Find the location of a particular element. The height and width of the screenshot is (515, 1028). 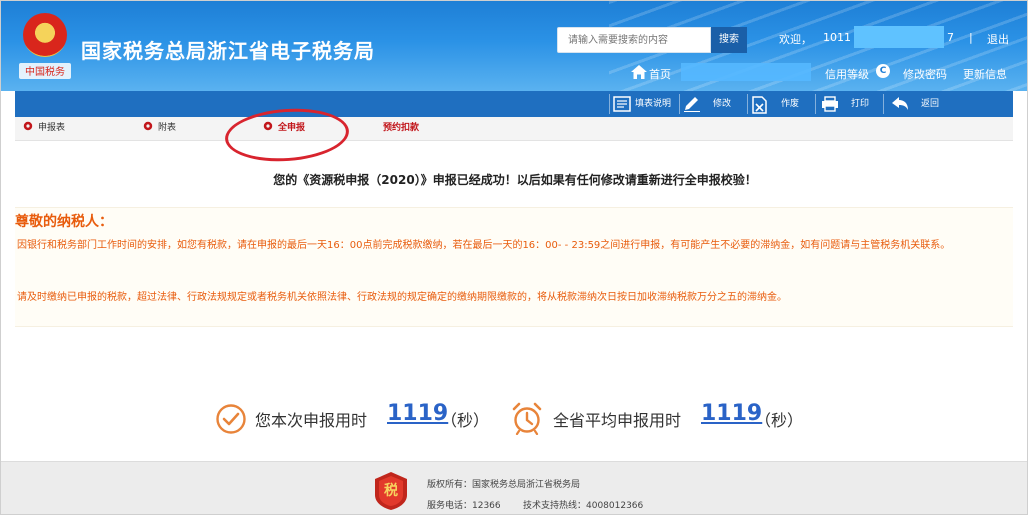

tab-label: 附表 is located at coordinates (167, 128).